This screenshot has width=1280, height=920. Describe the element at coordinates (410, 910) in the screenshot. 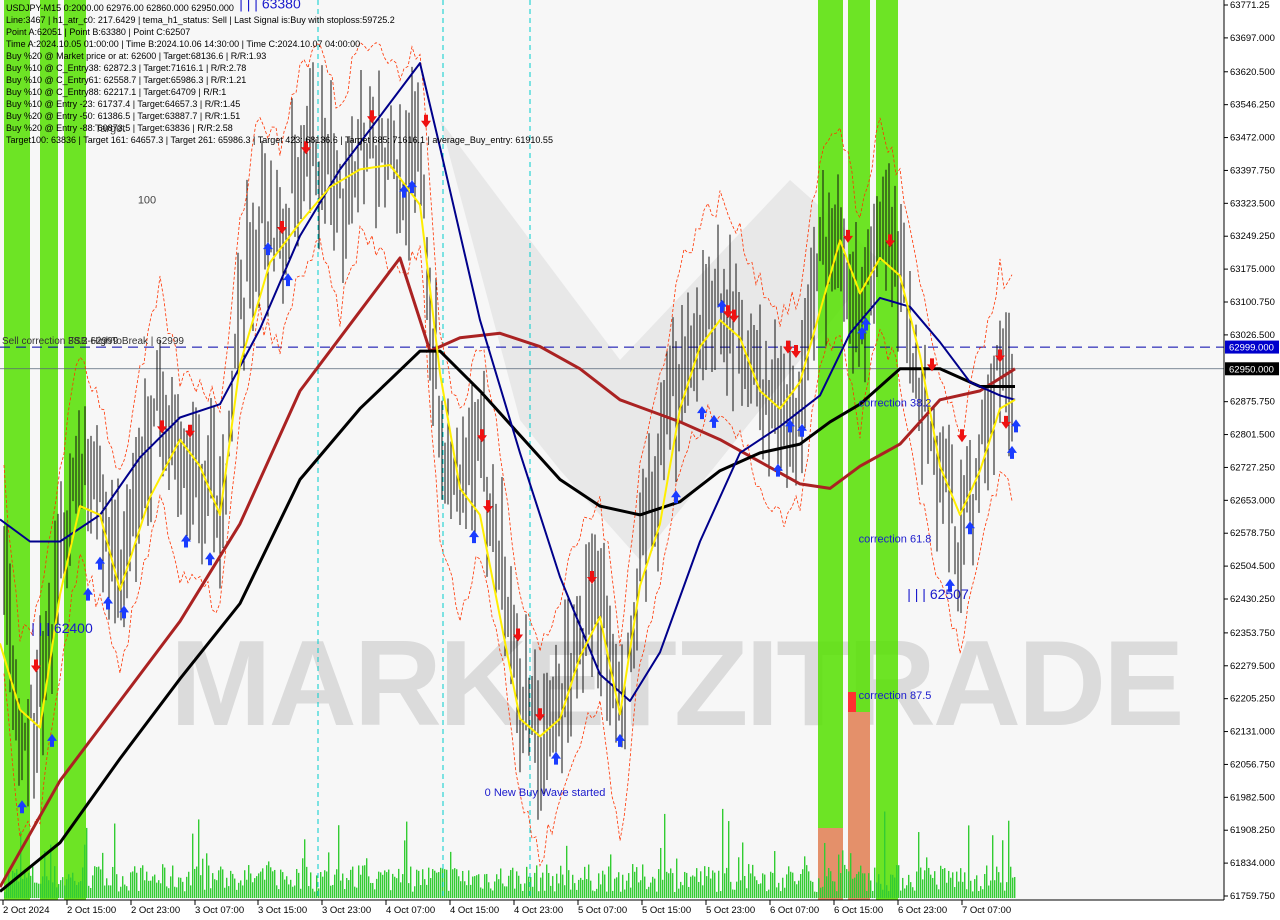

I see `x-tick-label: 4 Oct 07:00` at that location.